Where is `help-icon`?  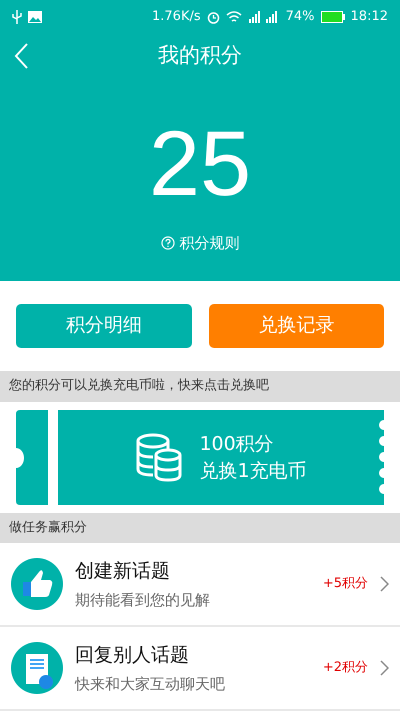
help-icon is located at coordinates (167, 243).